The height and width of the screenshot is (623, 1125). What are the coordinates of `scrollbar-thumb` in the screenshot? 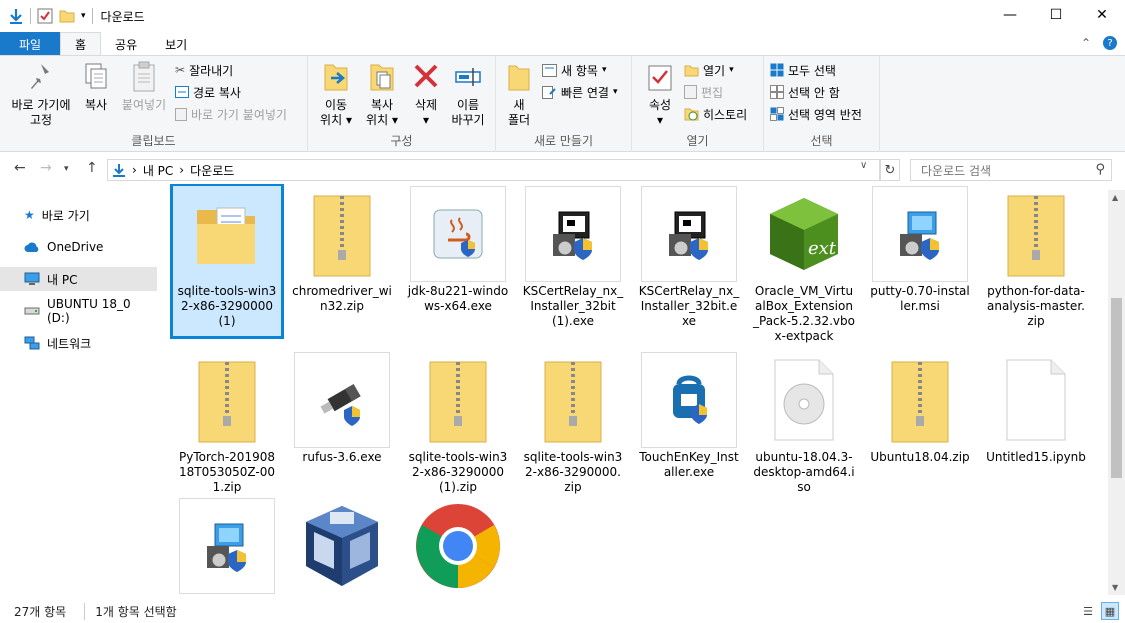 It's located at (1116, 388).